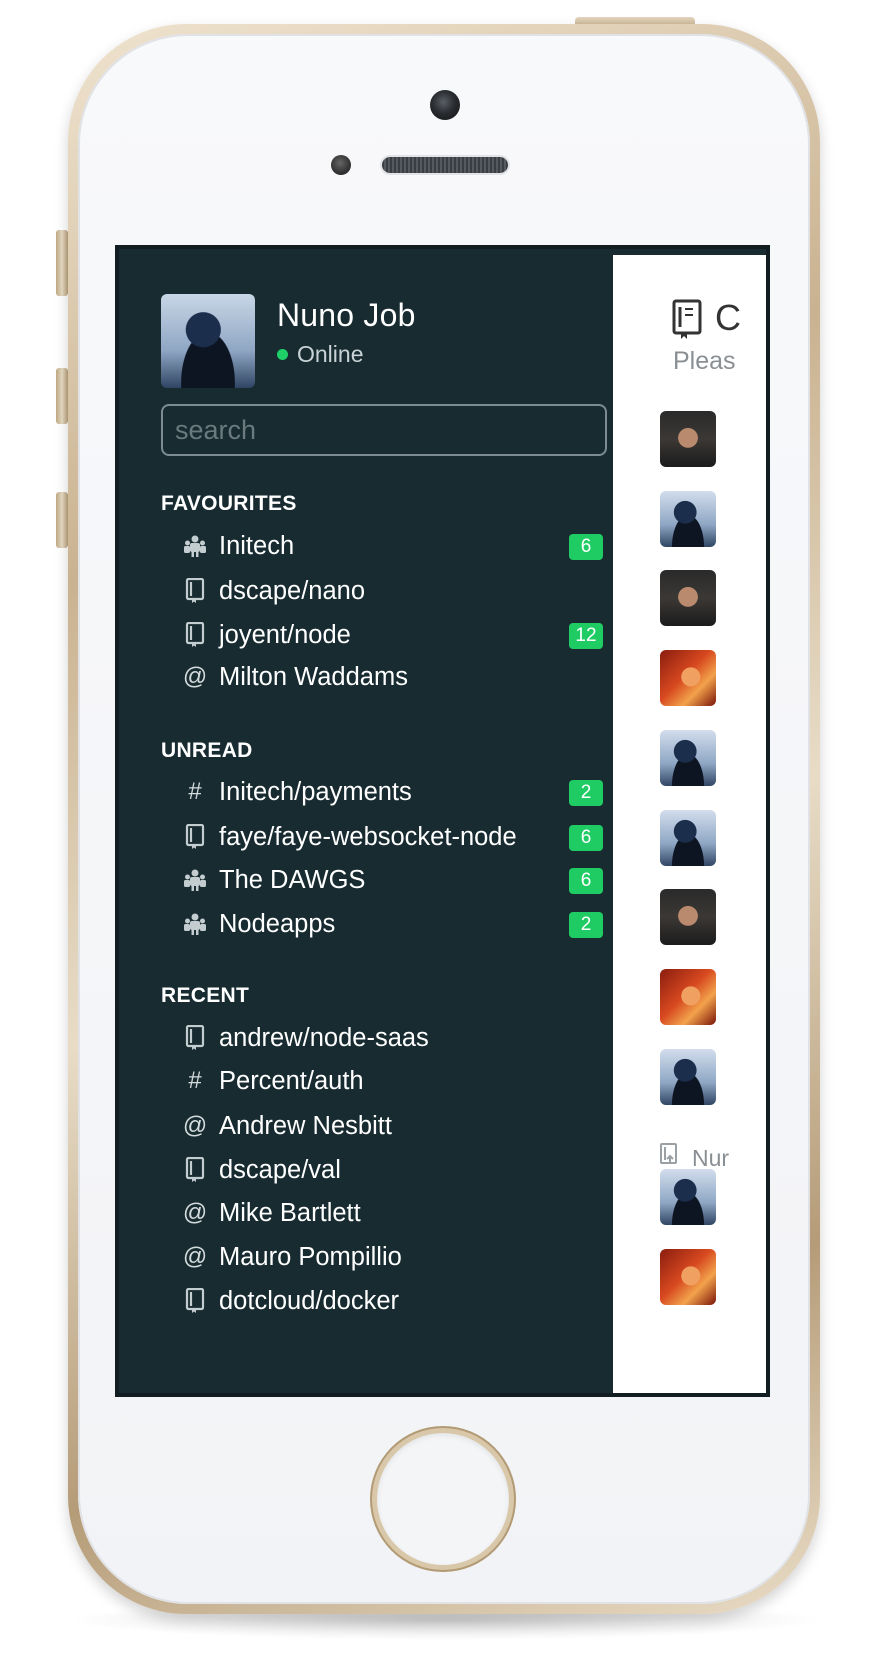 This screenshot has width=888, height=1675. Describe the element at coordinates (324, 1037) in the screenshot. I see `room-label: andrew/node-saas` at that location.